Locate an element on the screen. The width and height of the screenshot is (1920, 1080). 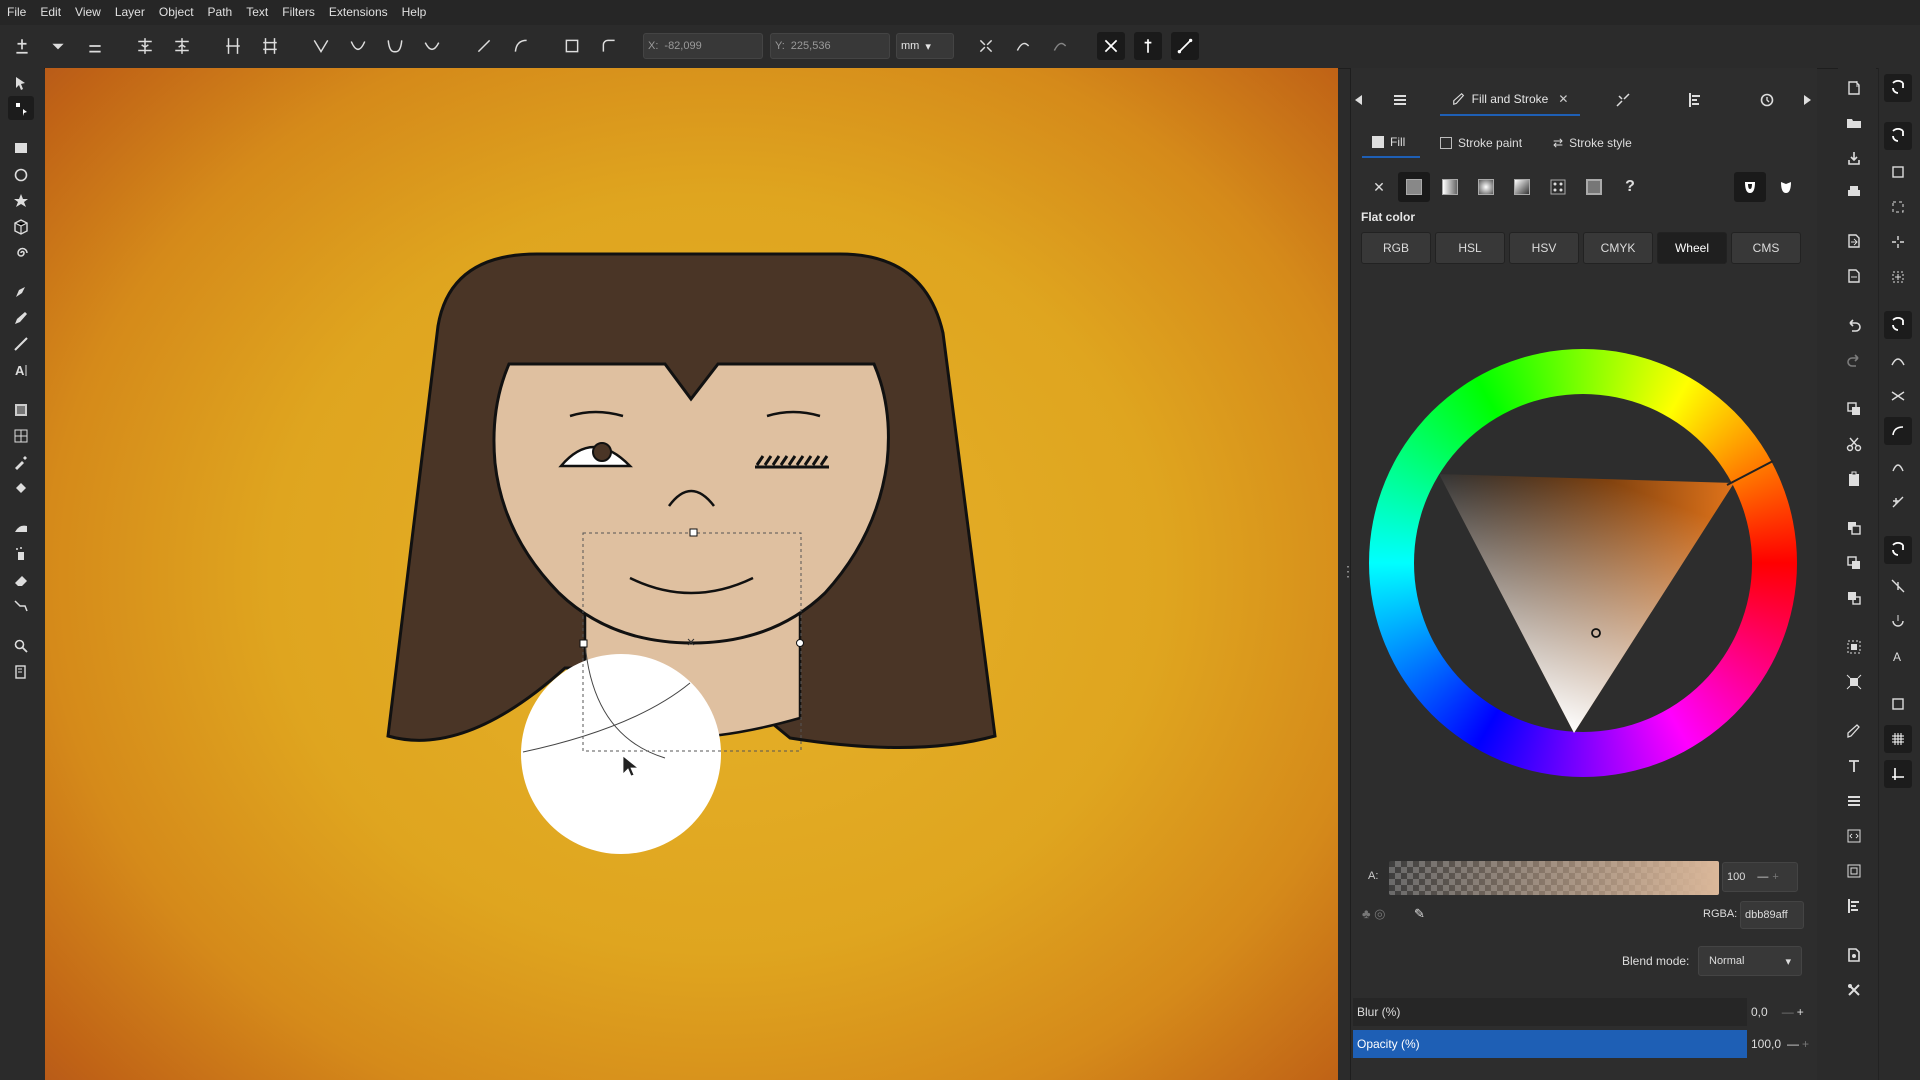
subtab-stroke-paint: Stroke paint is located at coordinates (1481, 143).